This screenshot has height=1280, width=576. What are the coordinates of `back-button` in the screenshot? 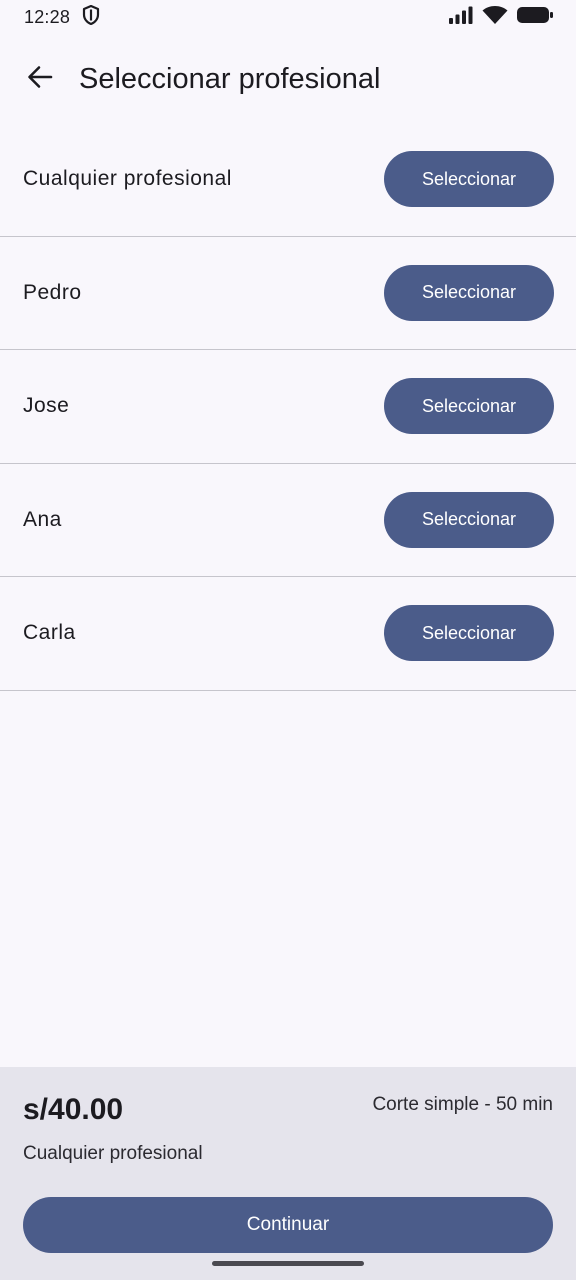 It's located at (40, 79).